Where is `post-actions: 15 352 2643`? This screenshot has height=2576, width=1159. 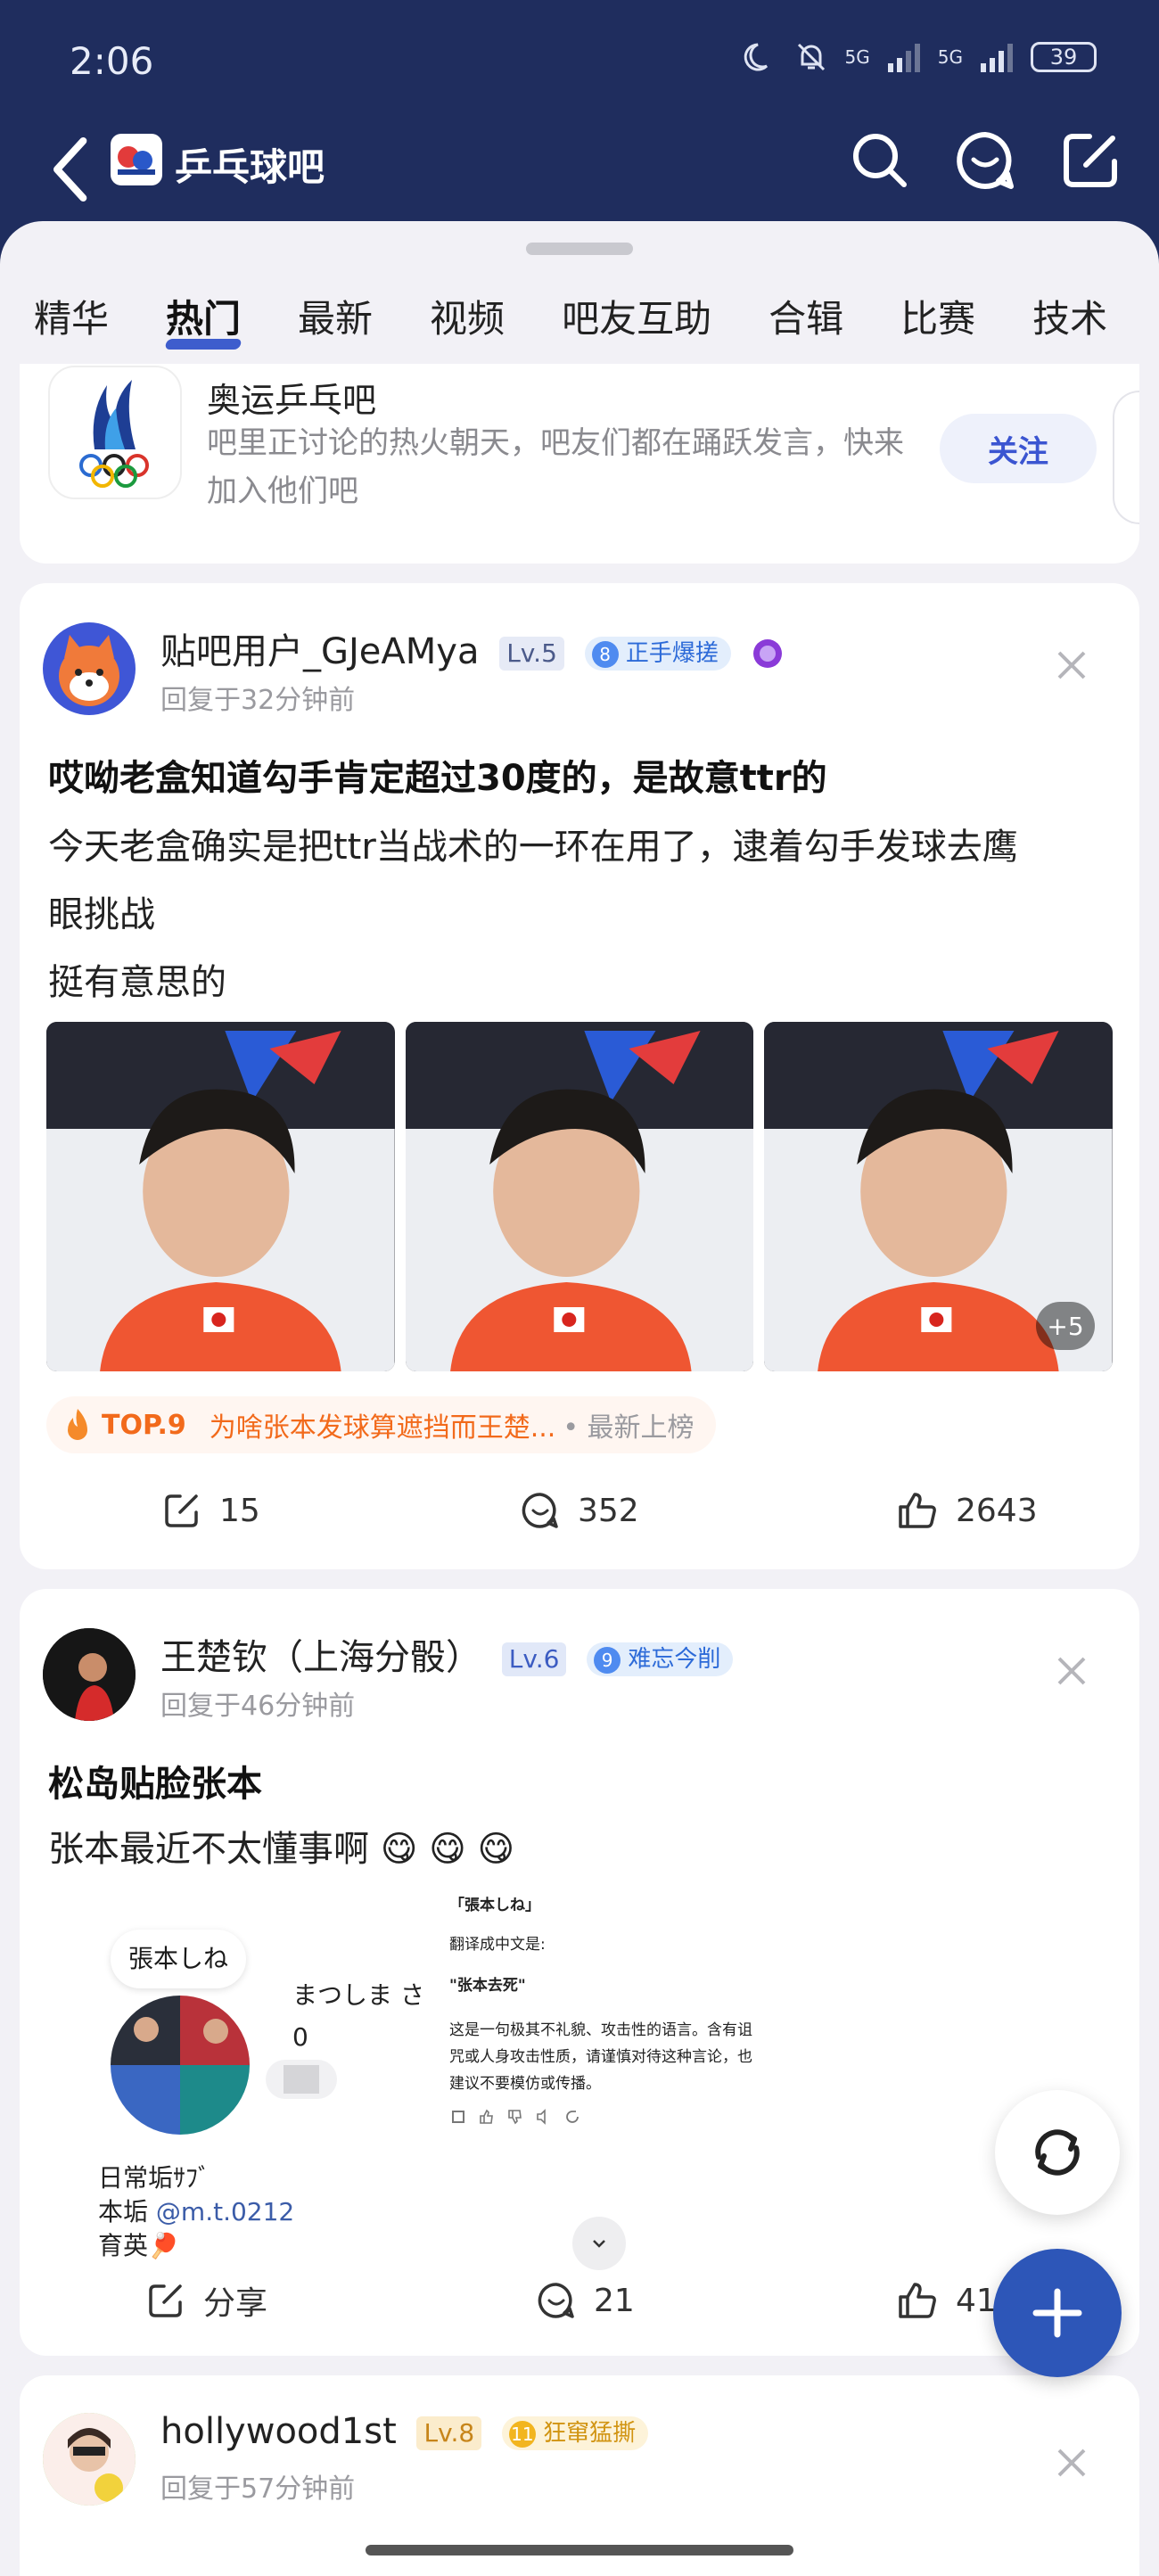
post-actions: 15 352 2643 is located at coordinates (579, 1510).